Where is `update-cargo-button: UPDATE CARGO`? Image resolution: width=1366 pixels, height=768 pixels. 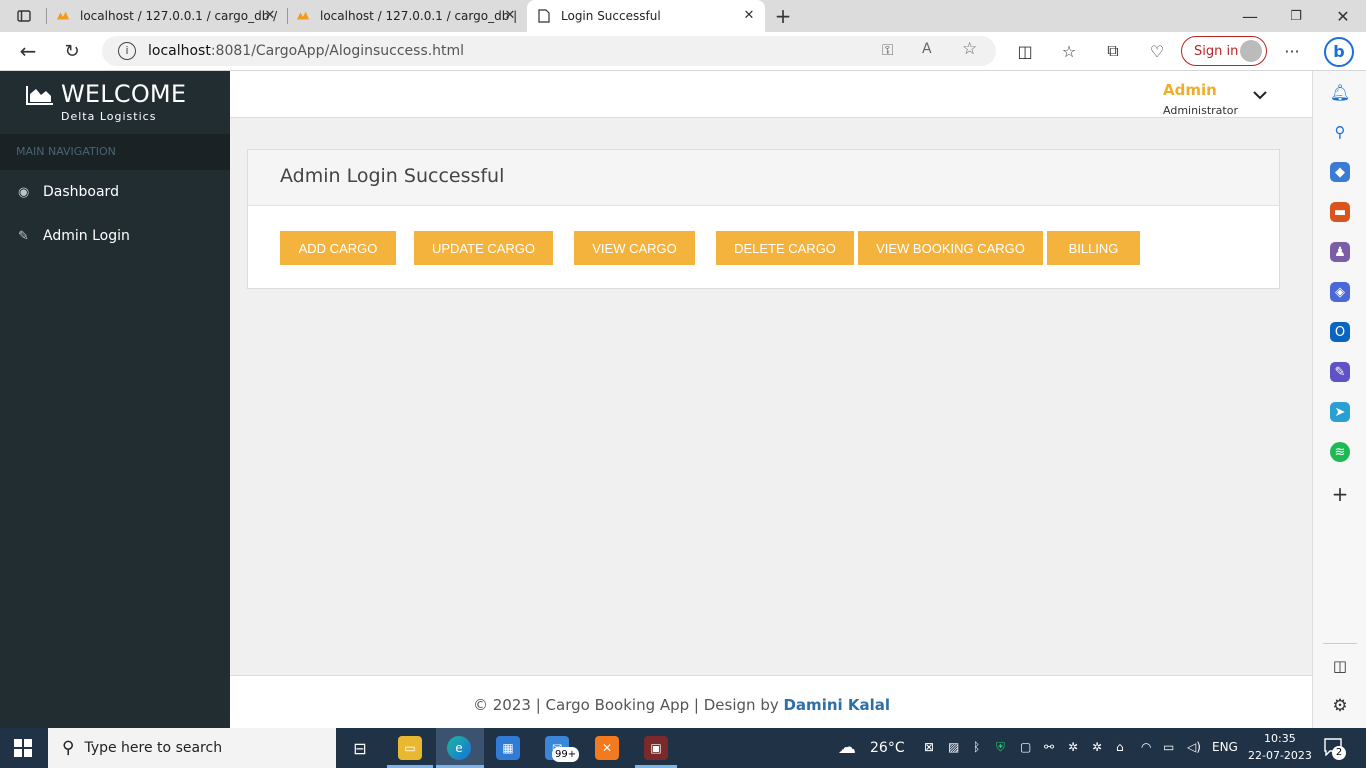 update-cargo-button: UPDATE CARGO is located at coordinates (483, 248).